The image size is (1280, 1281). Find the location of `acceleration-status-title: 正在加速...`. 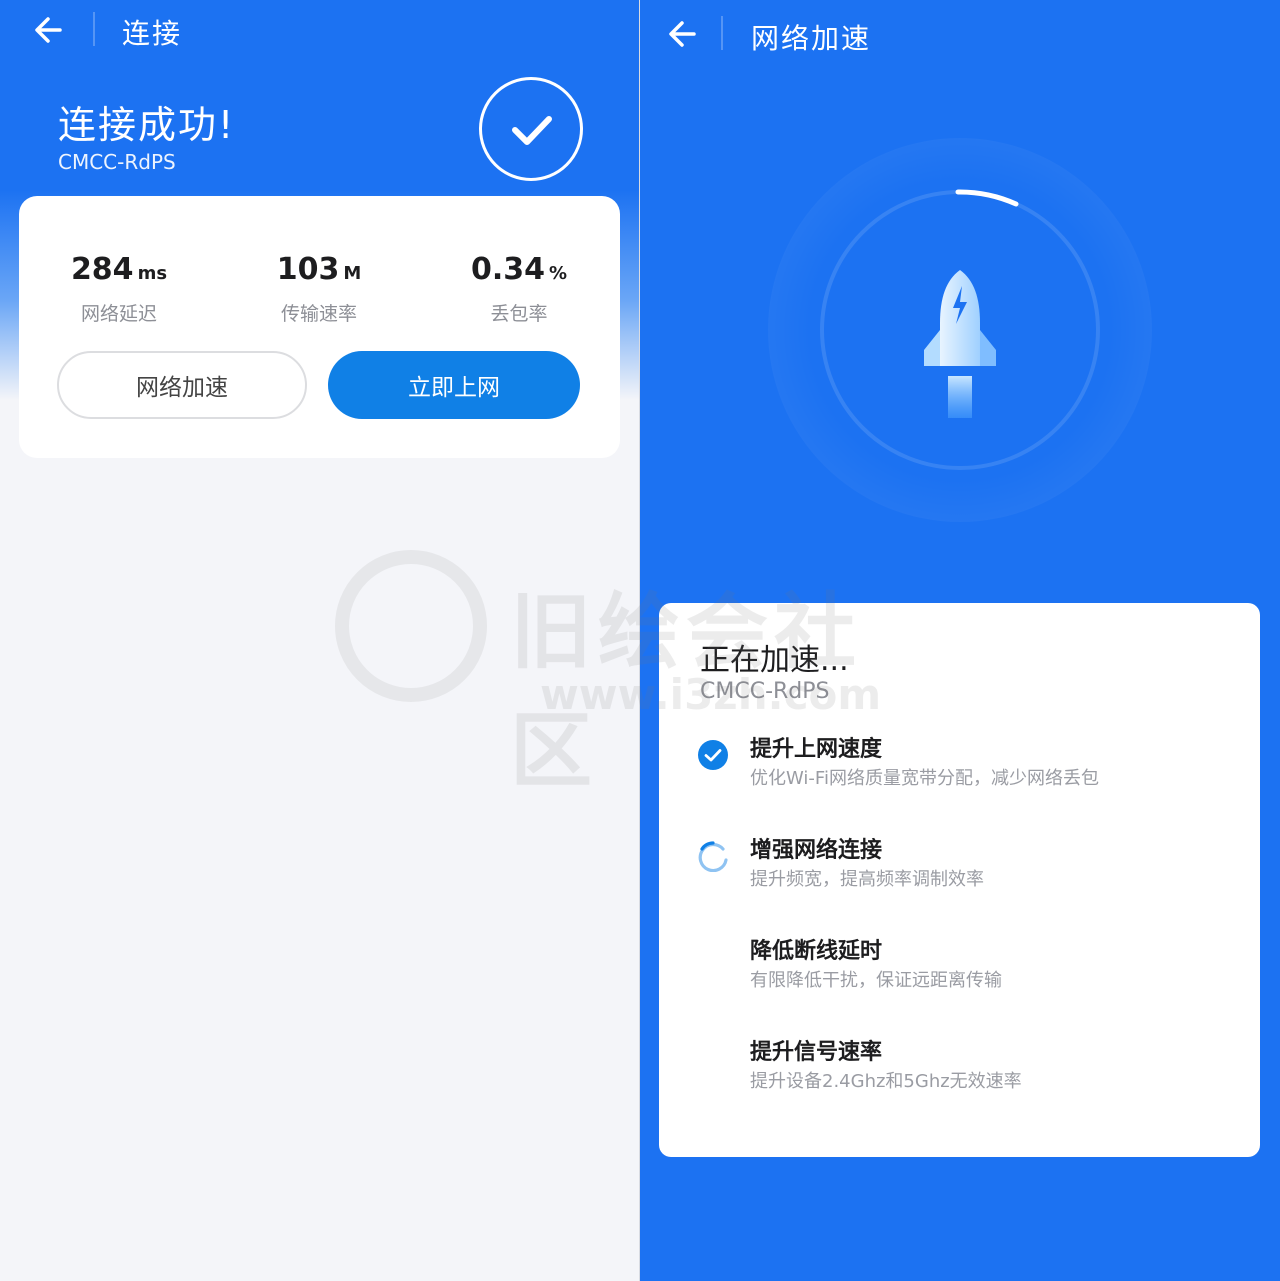

acceleration-status-title: 正在加速... is located at coordinates (774, 660).